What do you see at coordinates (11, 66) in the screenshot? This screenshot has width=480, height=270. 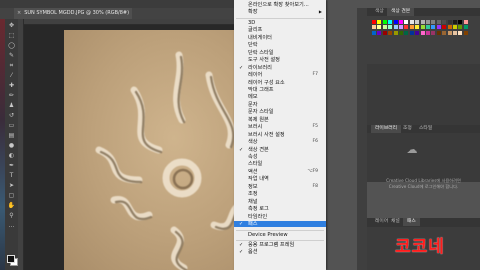 I see `crop-tool-icon: ⌗` at bounding box center [11, 66].